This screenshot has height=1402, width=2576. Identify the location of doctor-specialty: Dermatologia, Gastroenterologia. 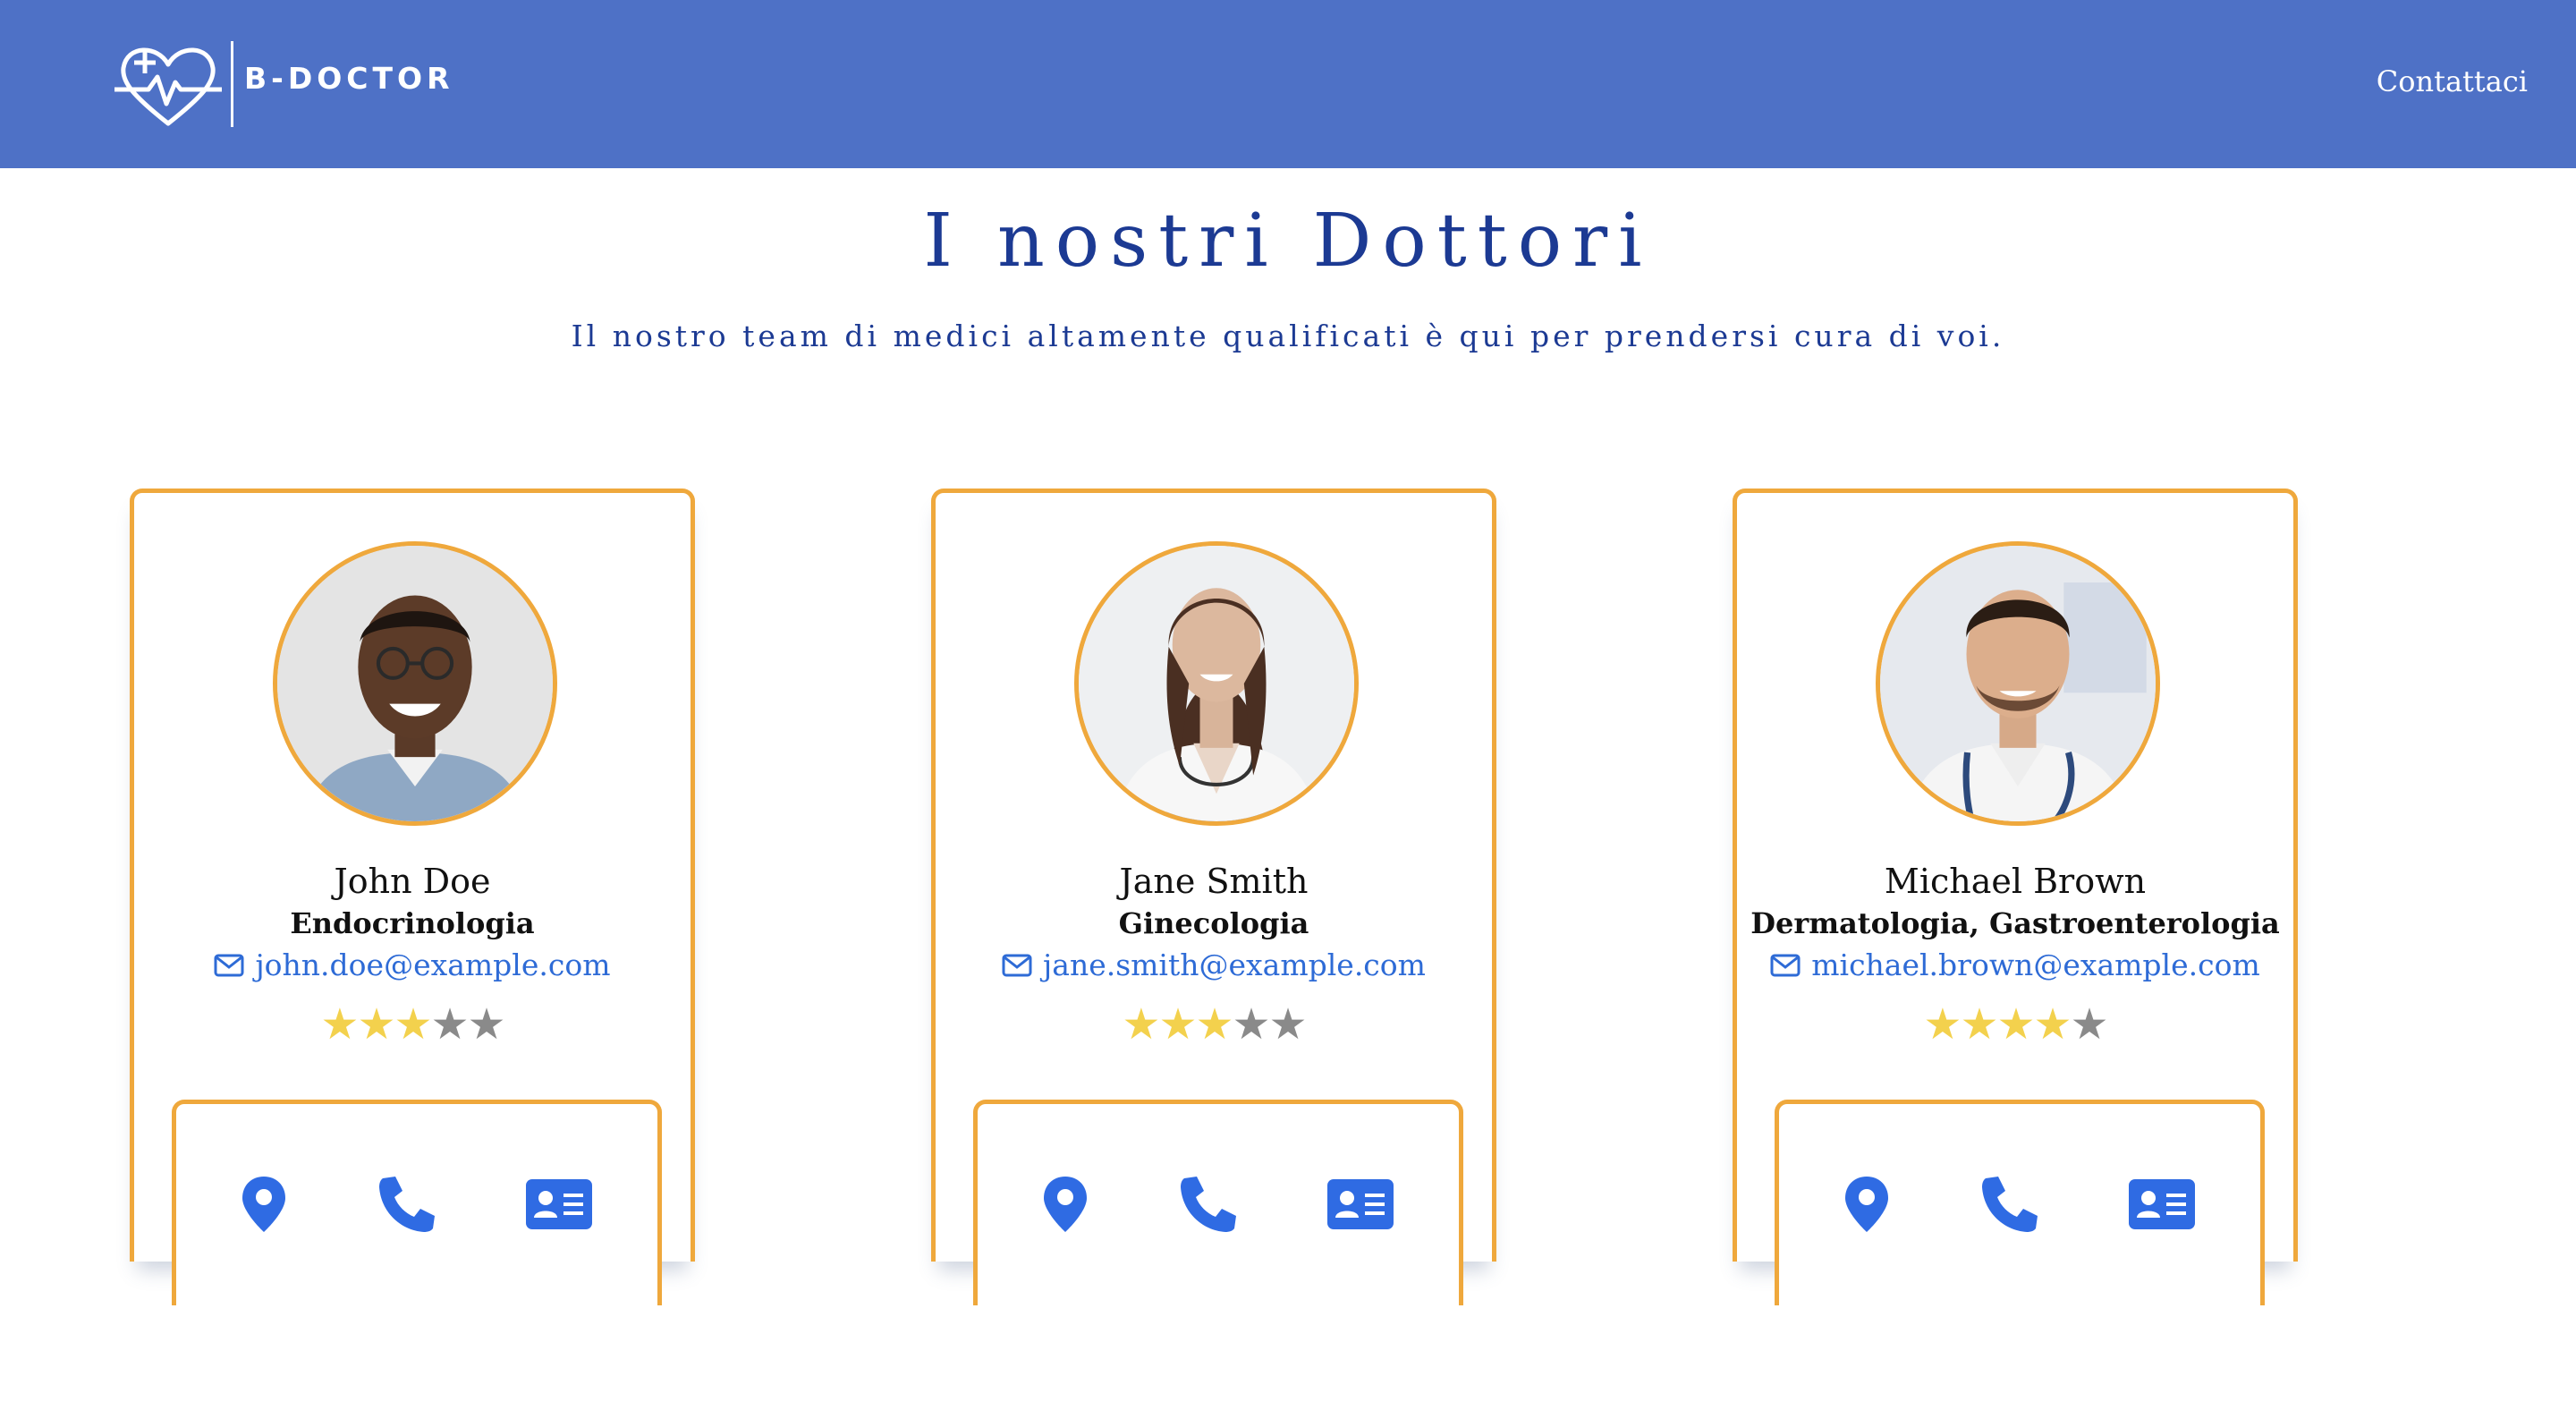
(2015, 923).